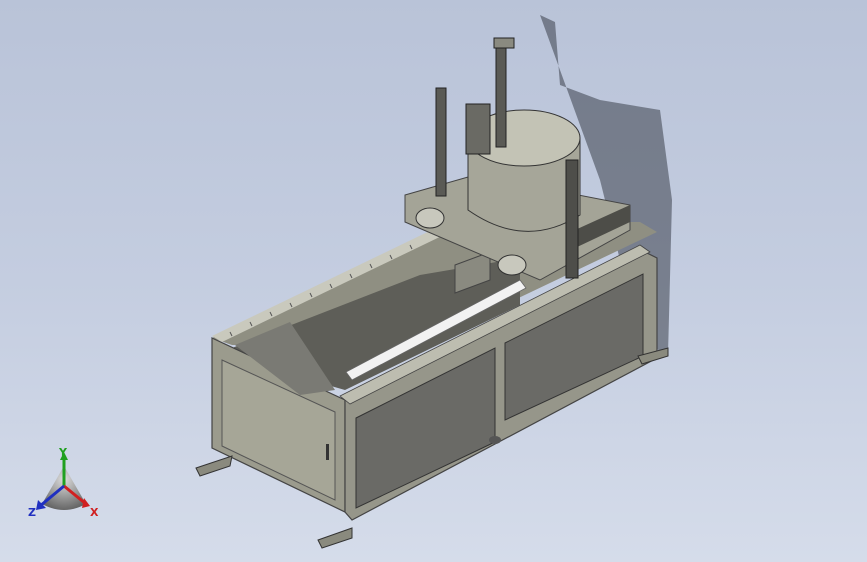 Image resolution: width=867 pixels, height=562 pixels. I want to click on foot-leveler, so click(495, 440).